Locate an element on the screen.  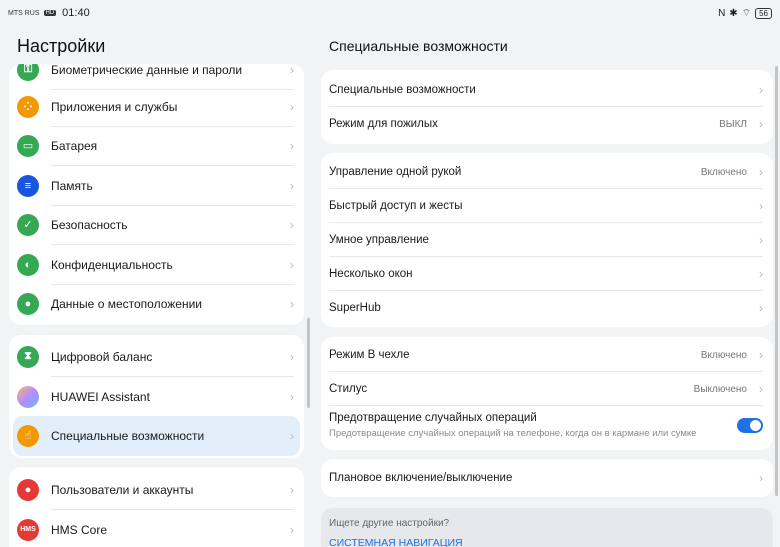
sidebar-item-label: Биометрические данные и пароли is located at coordinates (147, 70).